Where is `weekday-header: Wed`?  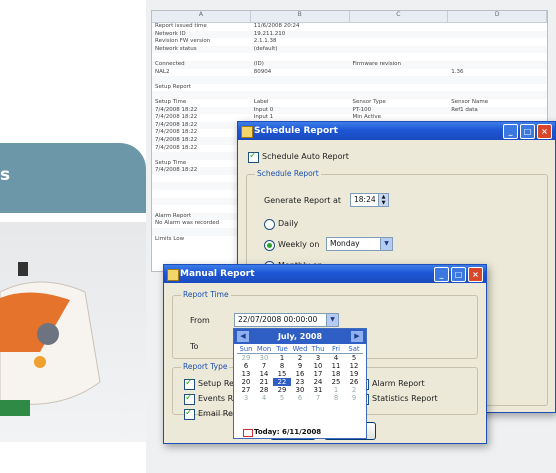
weekday-header: Wed is located at coordinates (300, 349).